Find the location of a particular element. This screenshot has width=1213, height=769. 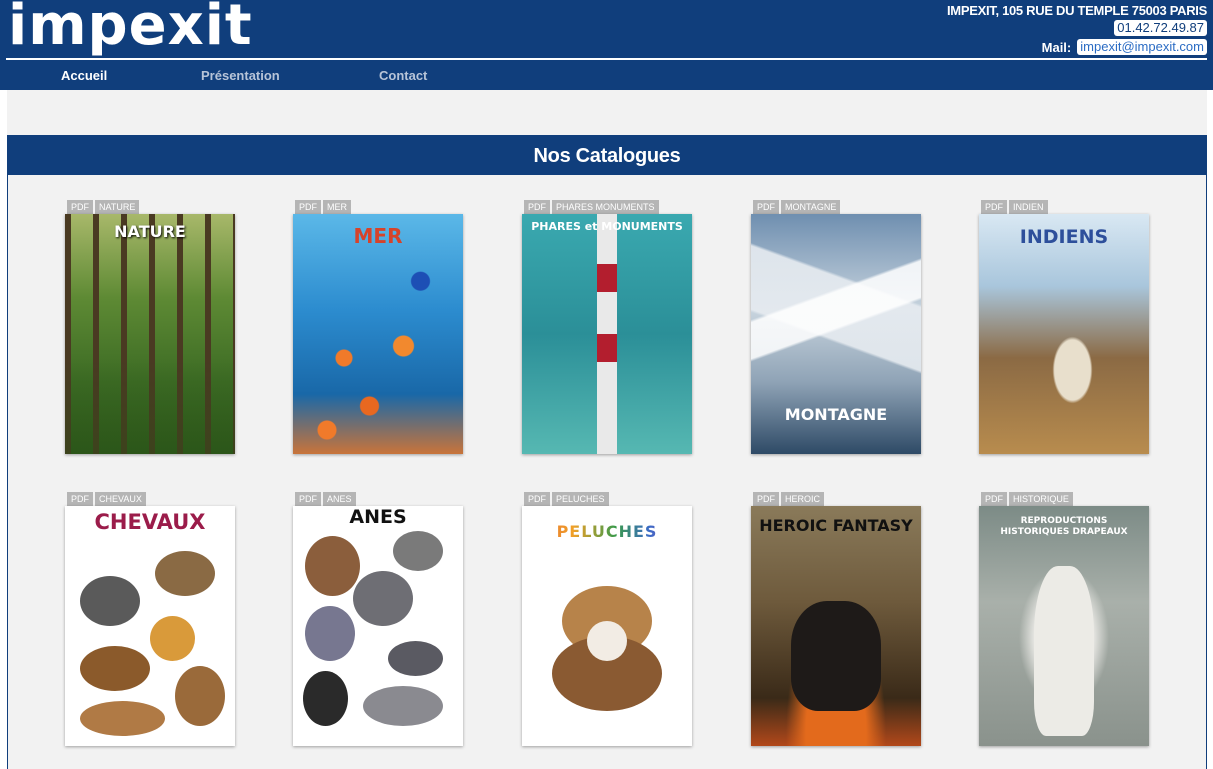

catalogue-cover: ANES is located at coordinates (378, 626).